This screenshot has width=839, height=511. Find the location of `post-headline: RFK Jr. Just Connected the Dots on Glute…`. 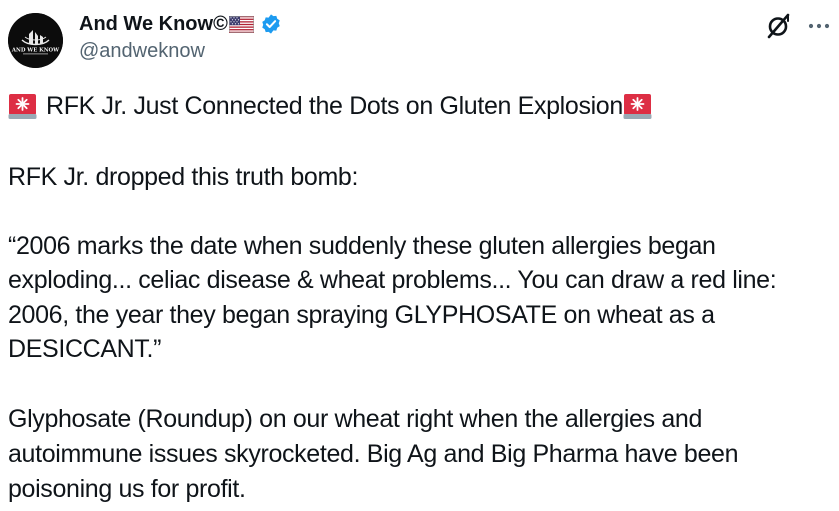

post-headline: RFK Jr. Just Connected the Dots on Glute… is located at coordinates (330, 106).